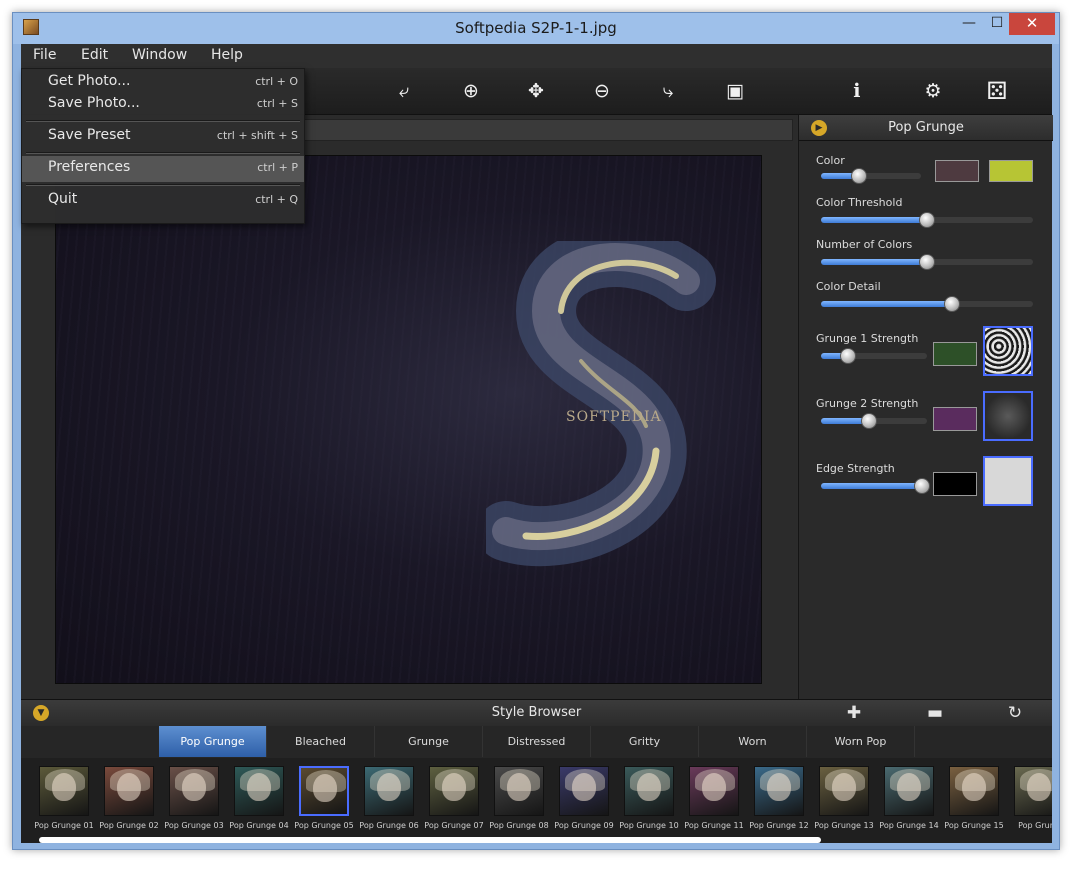  I want to click on tab-gritty: Gritty, so click(645, 741).